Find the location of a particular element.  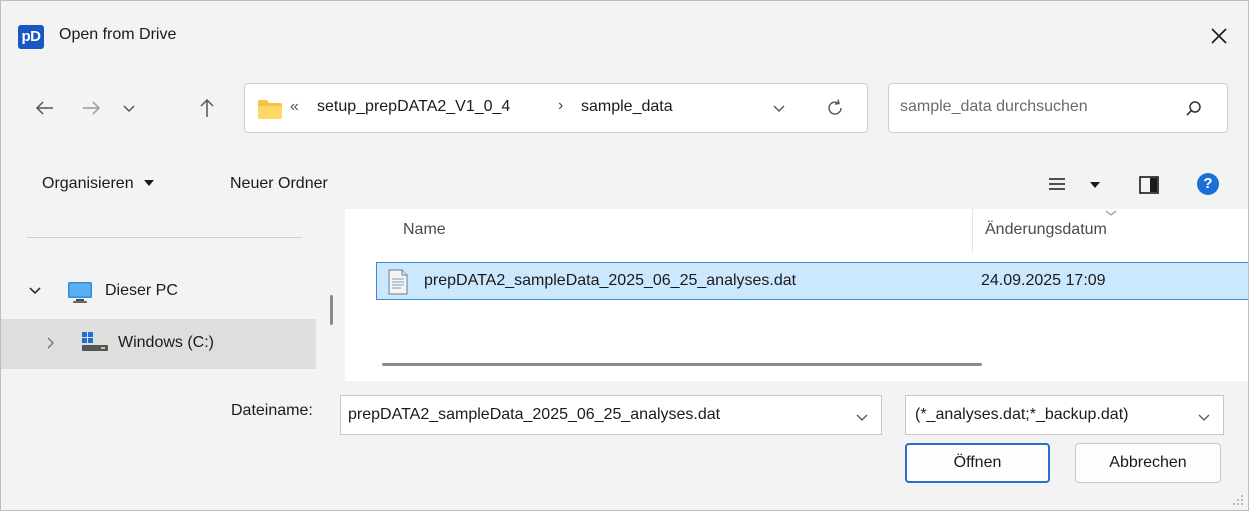

arrow-right-icon is located at coordinates (92, 108).